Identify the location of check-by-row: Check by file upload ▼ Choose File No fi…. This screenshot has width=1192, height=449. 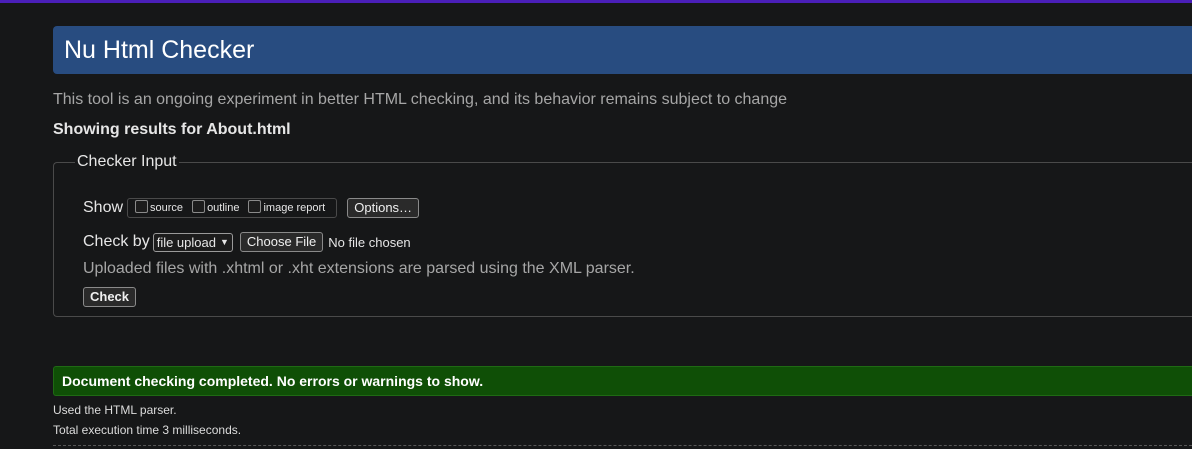
(247, 242).